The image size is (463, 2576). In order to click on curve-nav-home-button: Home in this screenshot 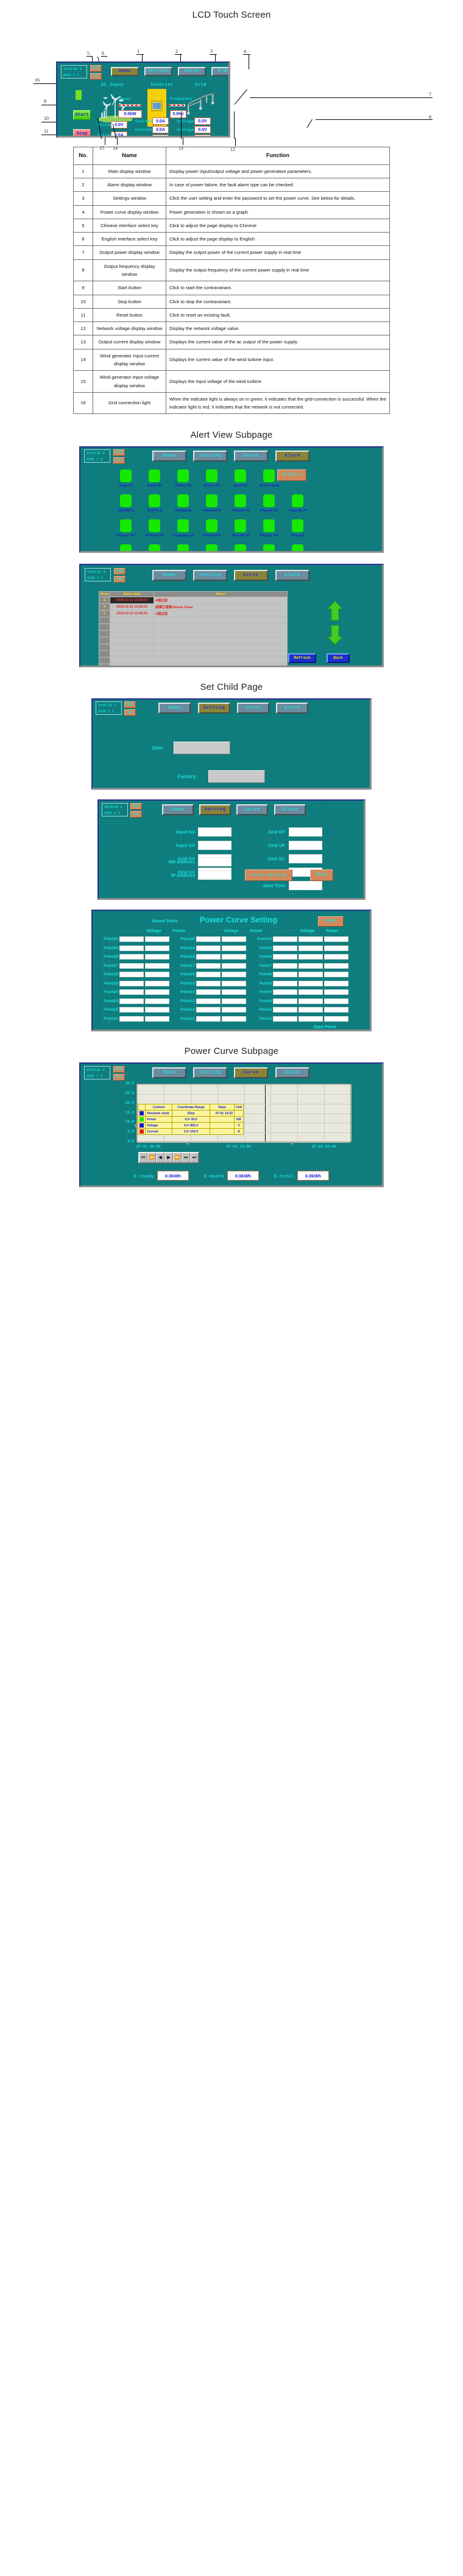, I will do `click(169, 1073)`.